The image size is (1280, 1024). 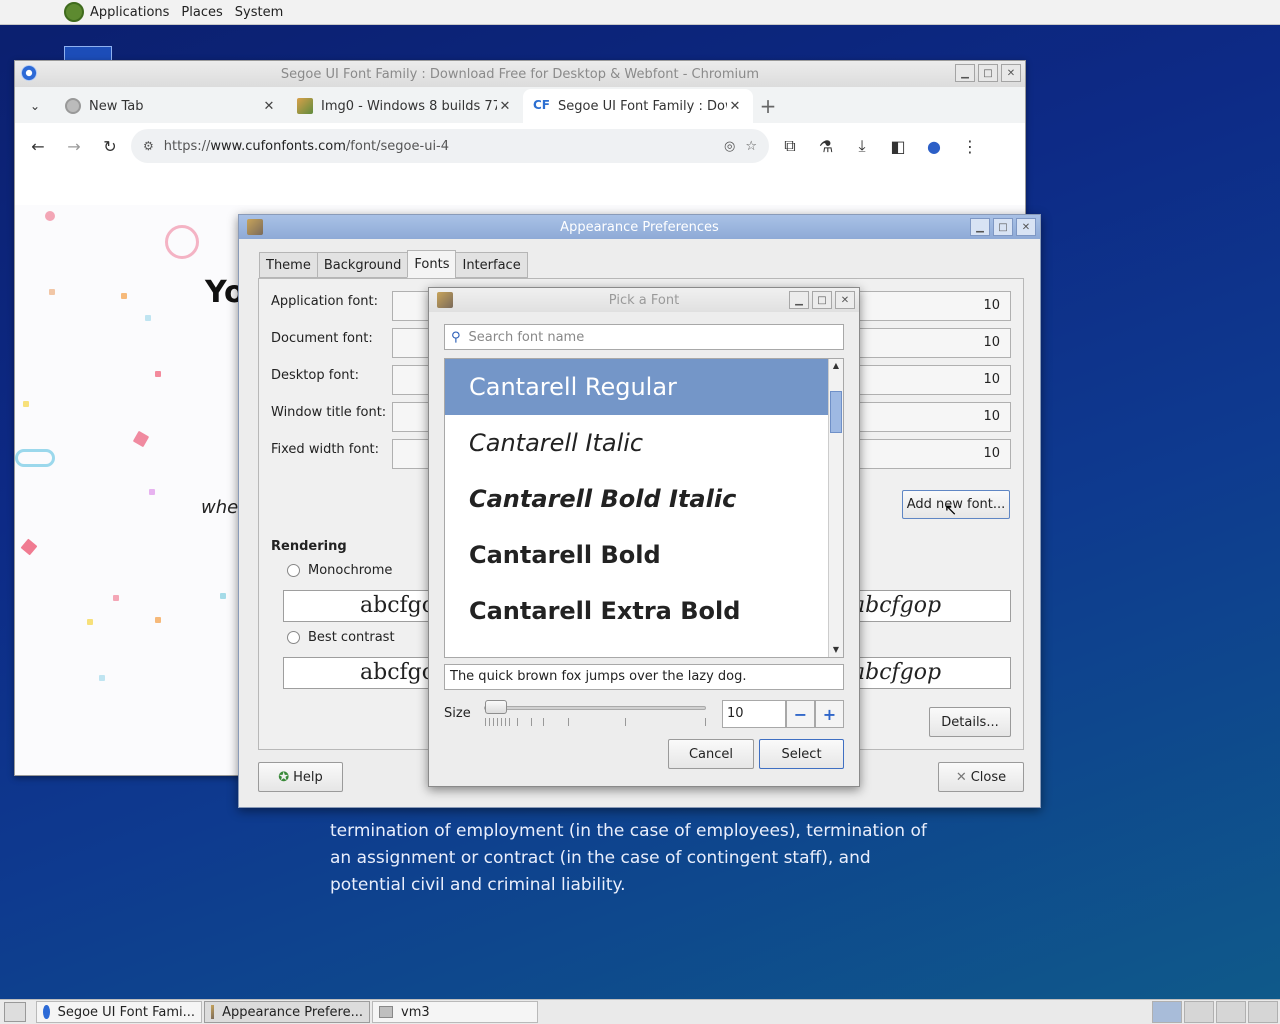 I want to click on font-list-item: Cantarell Bold Italic, so click(x=637, y=499).